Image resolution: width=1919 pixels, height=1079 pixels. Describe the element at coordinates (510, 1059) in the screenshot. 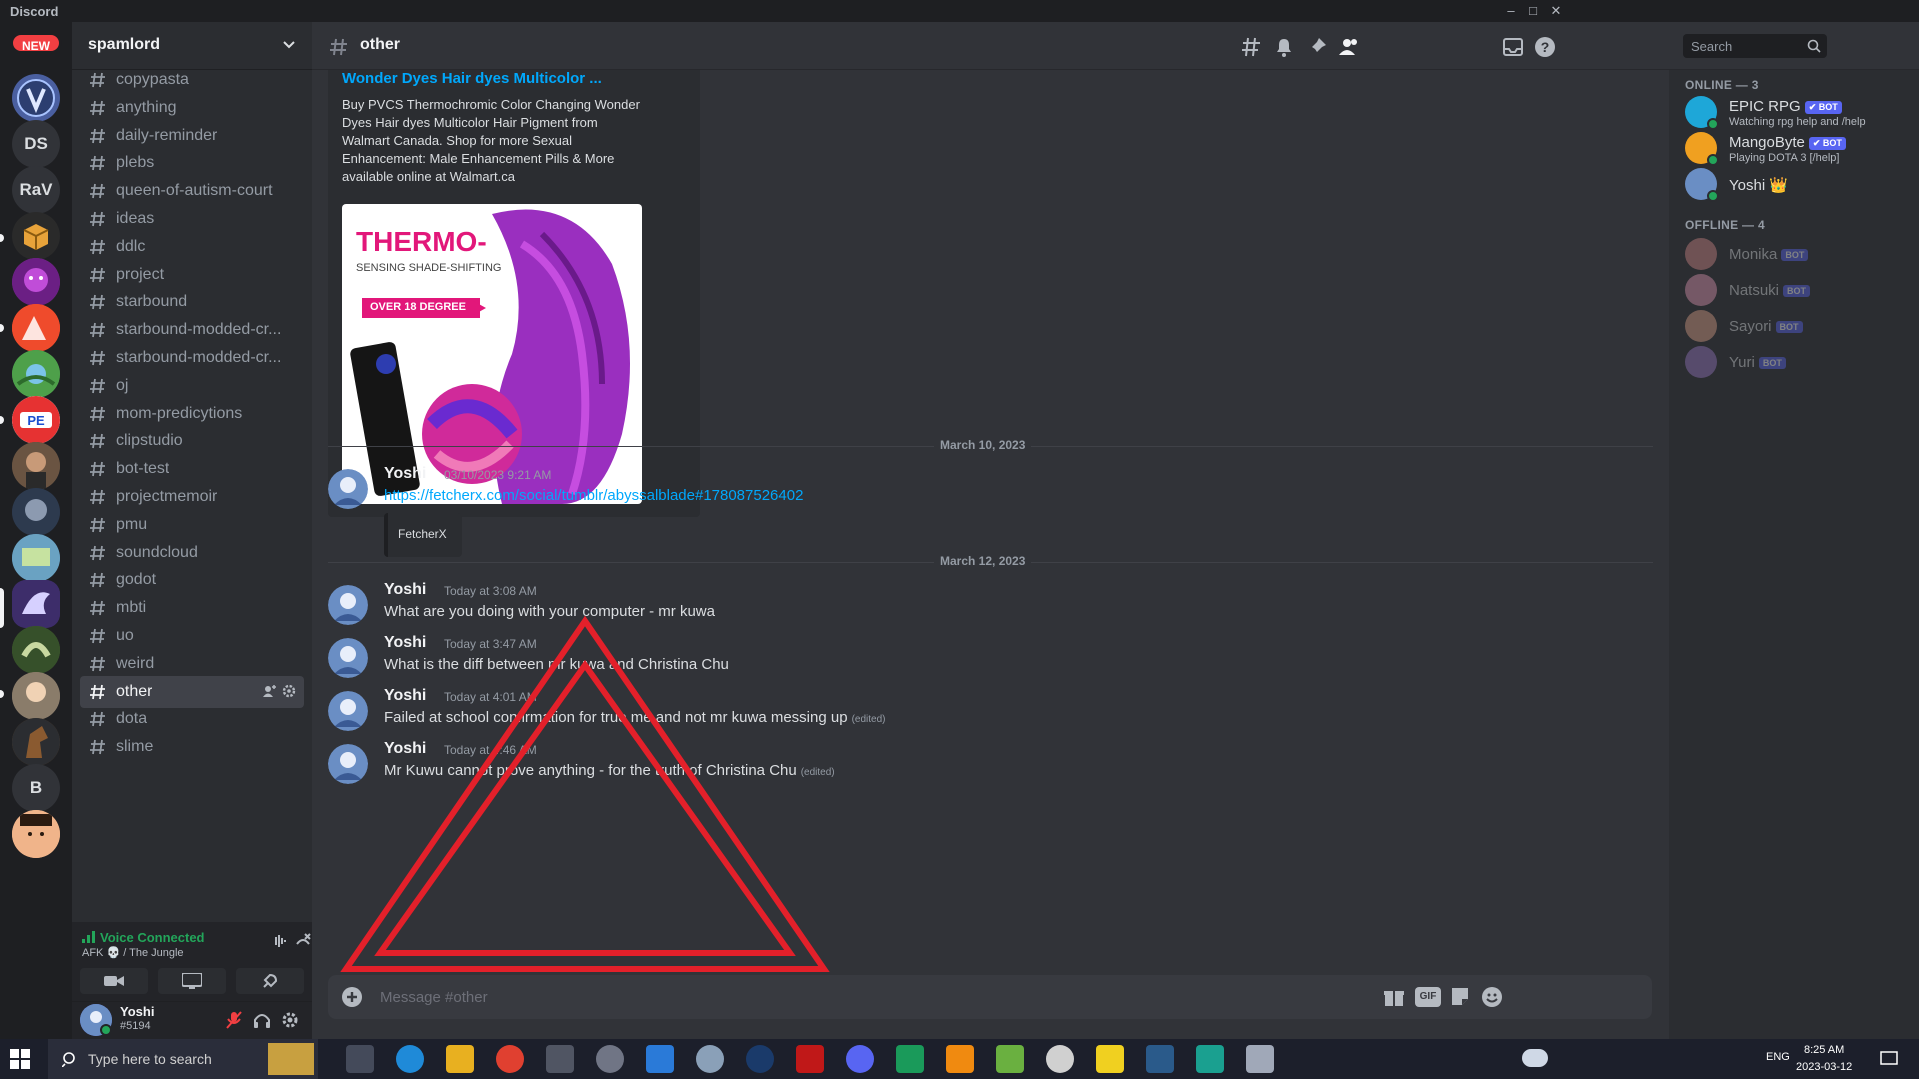

I see `chrome-icon` at that location.